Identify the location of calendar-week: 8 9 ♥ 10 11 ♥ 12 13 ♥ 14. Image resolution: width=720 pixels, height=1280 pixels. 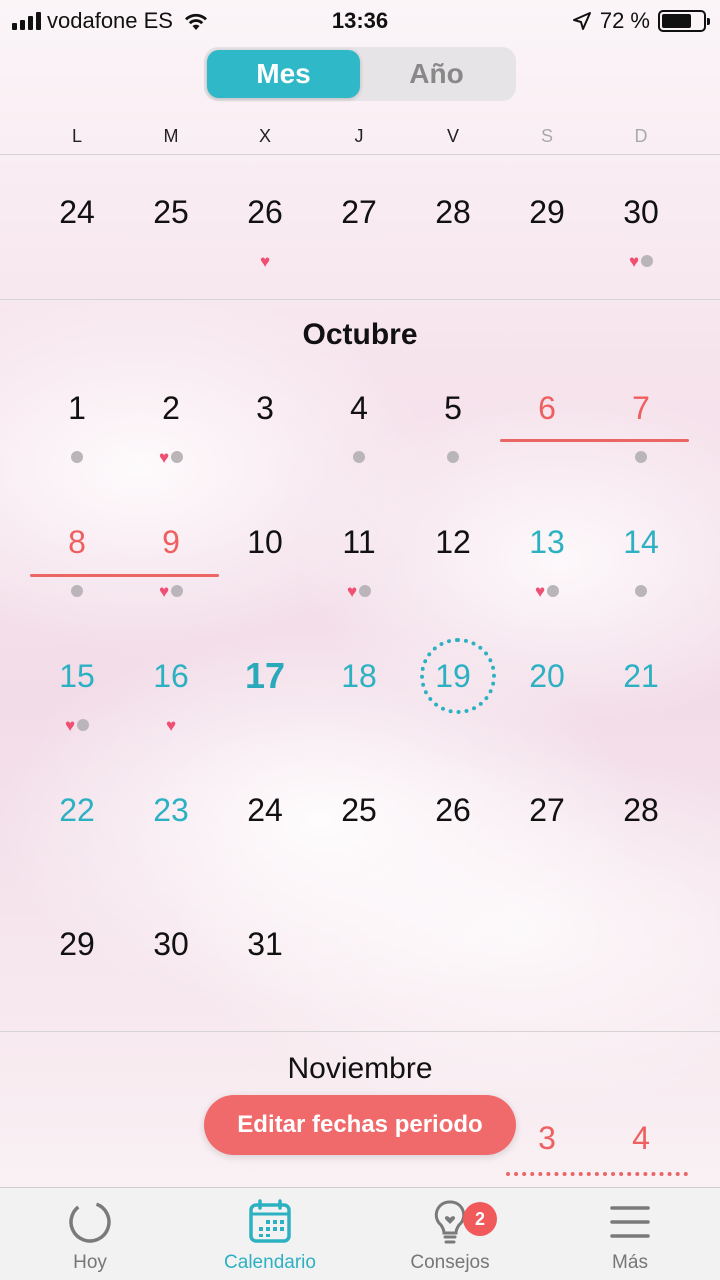
(359, 577).